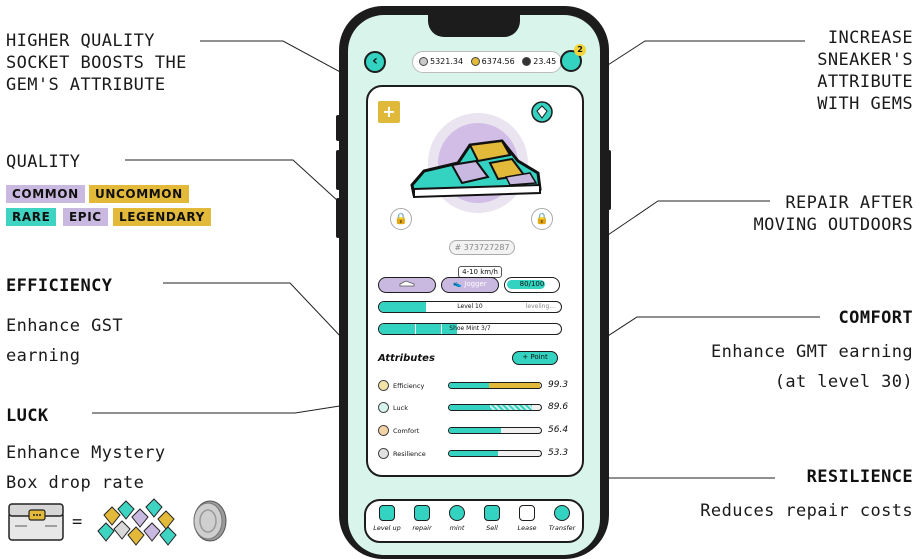 This screenshot has height=559, width=922. I want to click on repair-annotation: REPAIR AFTER MOVING OUTDOORS, so click(833, 214).